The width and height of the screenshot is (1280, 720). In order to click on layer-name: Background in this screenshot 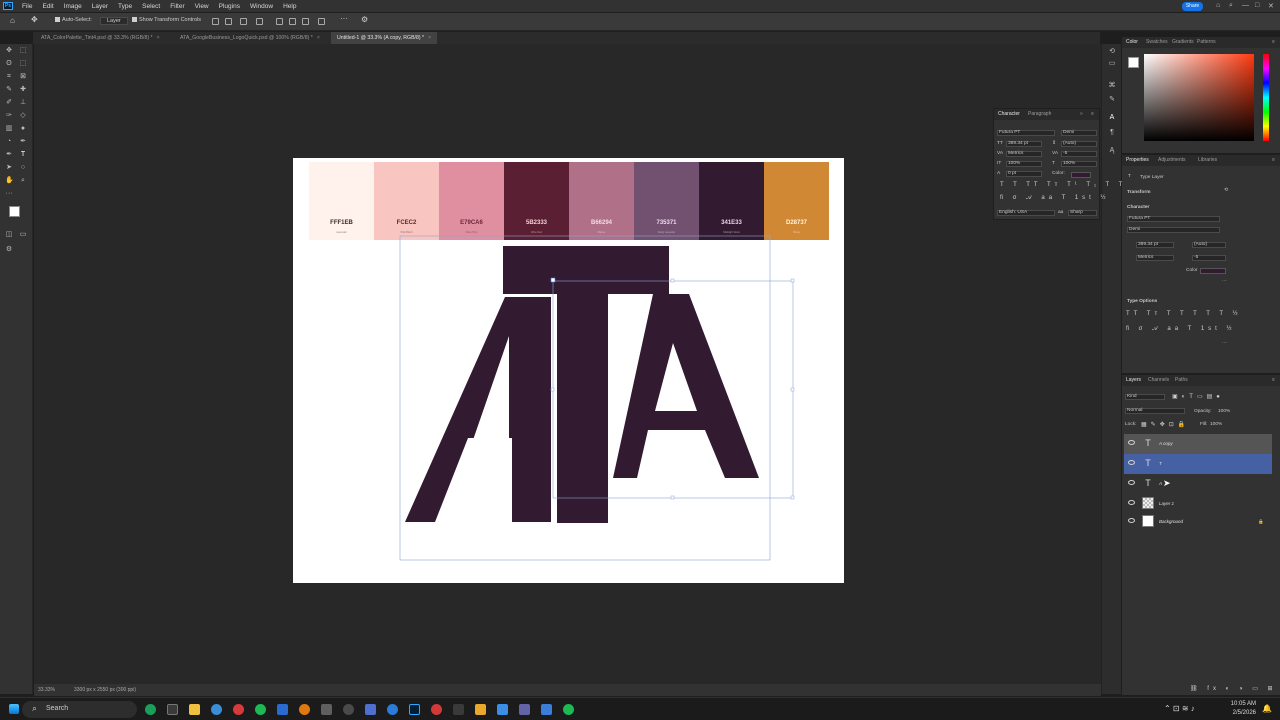, I will do `click(1171, 521)`.